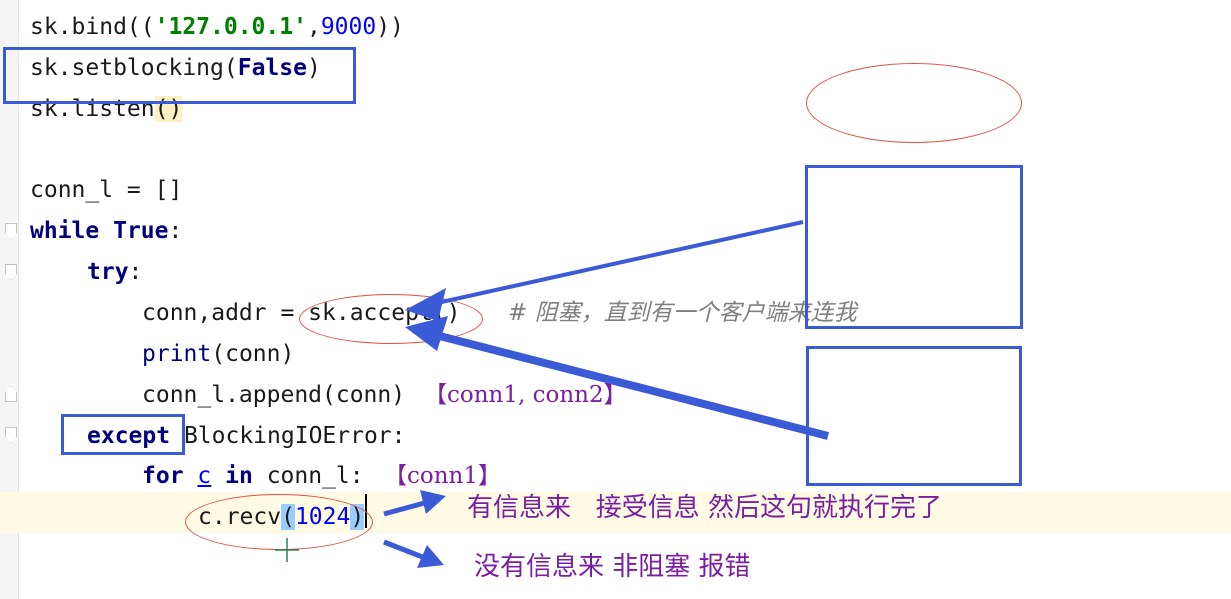 The width and height of the screenshot is (1231, 599). I want to click on arrow-line-no-info, so click(404, 550).